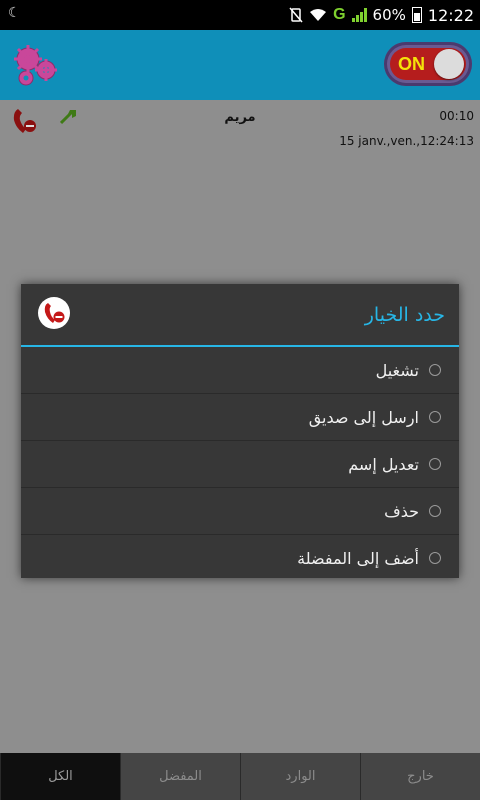 The height and width of the screenshot is (800, 480). What do you see at coordinates (240, 65) in the screenshot?
I see `toolbar: ON` at bounding box center [240, 65].